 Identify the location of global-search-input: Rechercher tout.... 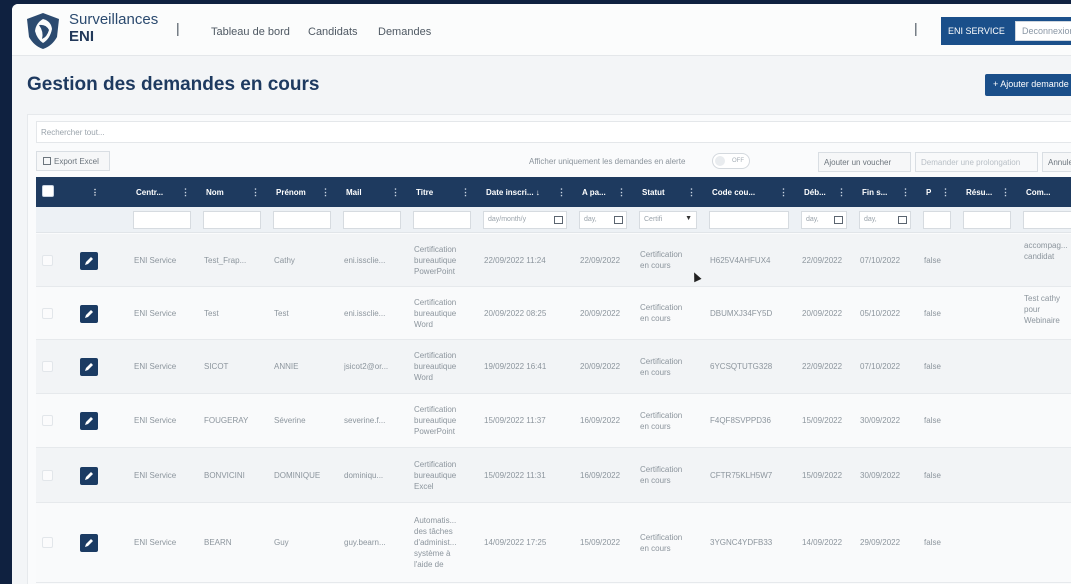
(553, 132).